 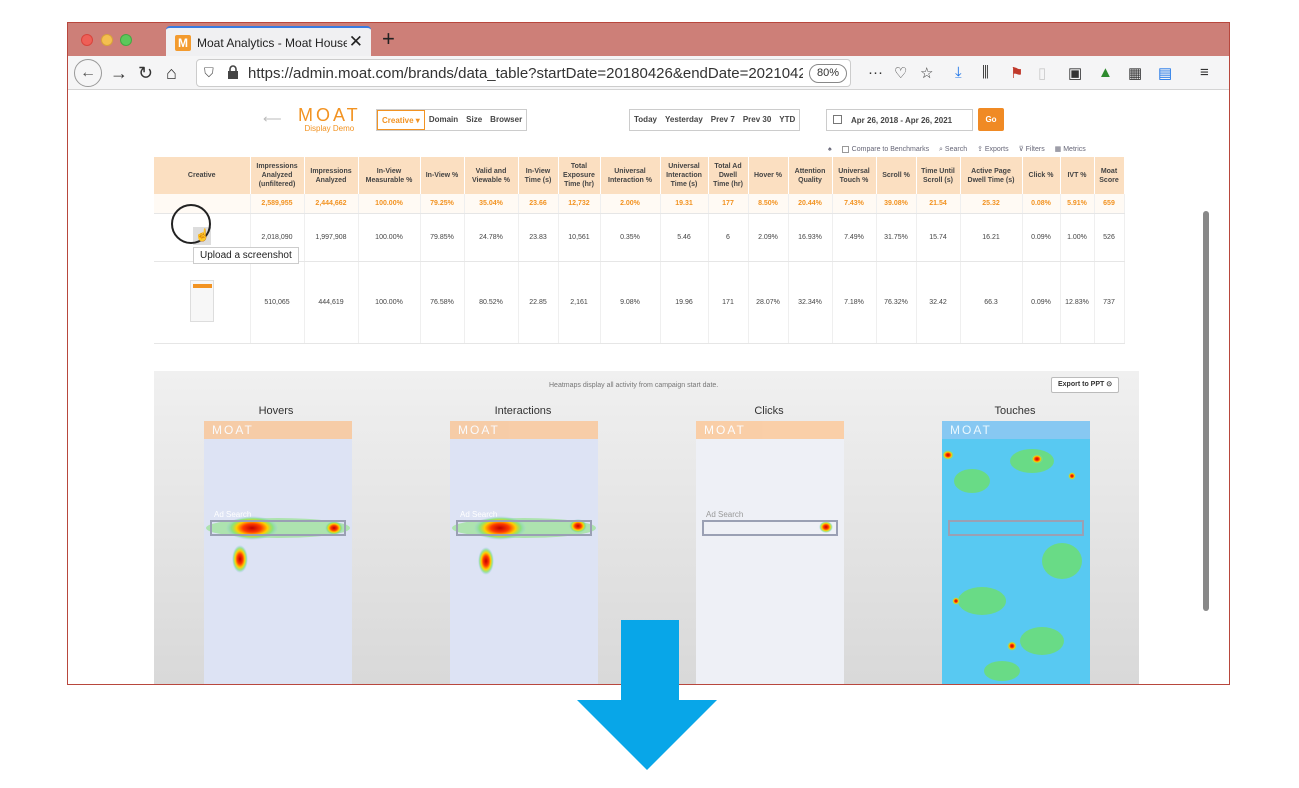 I want to click on reload-button: ↻, so click(x=145, y=73).